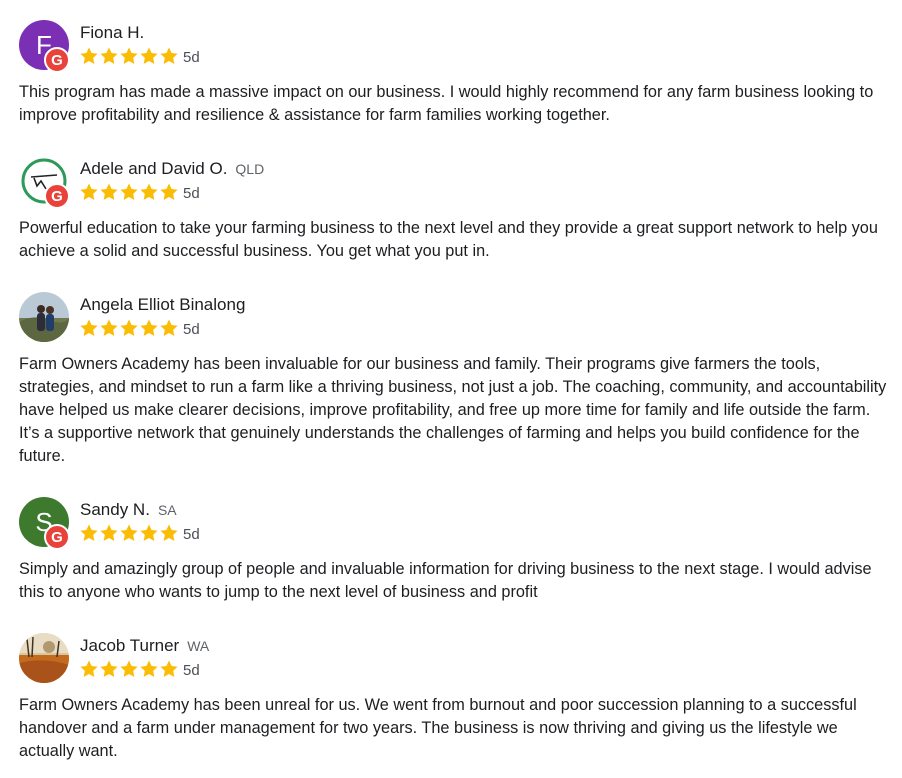 This screenshot has width=902, height=778. What do you see at coordinates (198, 646) in the screenshot?
I see `reviewer-region: WA` at bounding box center [198, 646].